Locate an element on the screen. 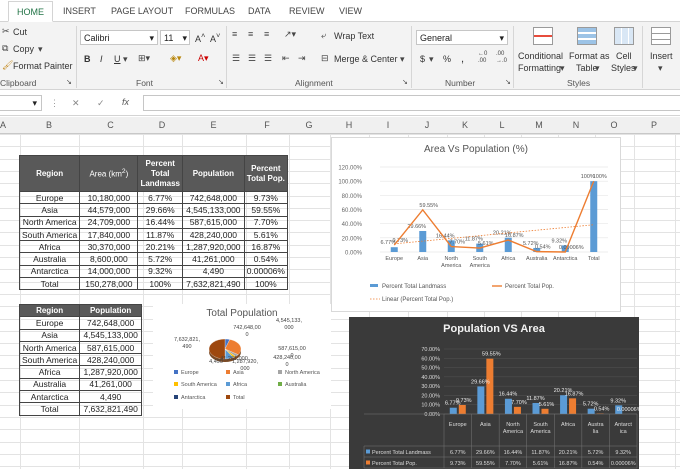 The image size is (680, 469). orientation-icon: ↗▾ is located at coordinates (290, 34).